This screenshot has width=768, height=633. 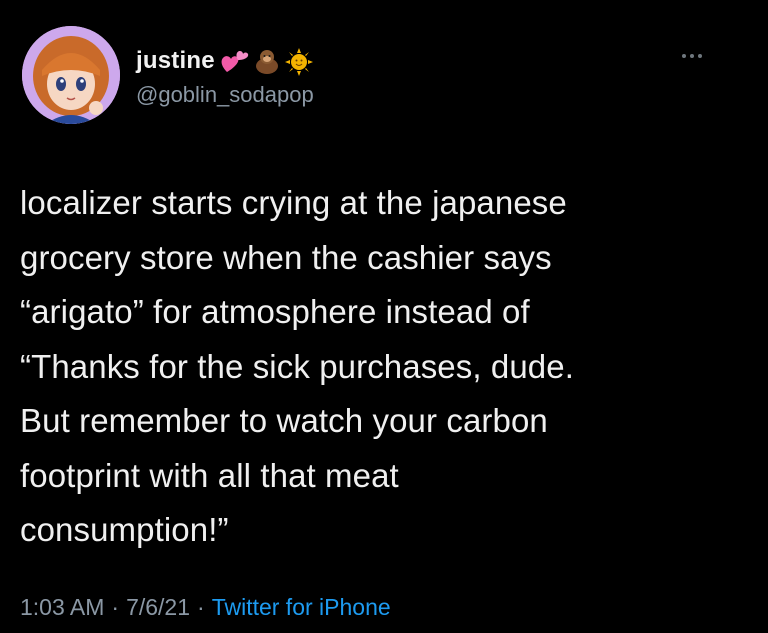 What do you see at coordinates (225, 95) in the screenshot?
I see `user-handle: @goblin_sodapop` at bounding box center [225, 95].